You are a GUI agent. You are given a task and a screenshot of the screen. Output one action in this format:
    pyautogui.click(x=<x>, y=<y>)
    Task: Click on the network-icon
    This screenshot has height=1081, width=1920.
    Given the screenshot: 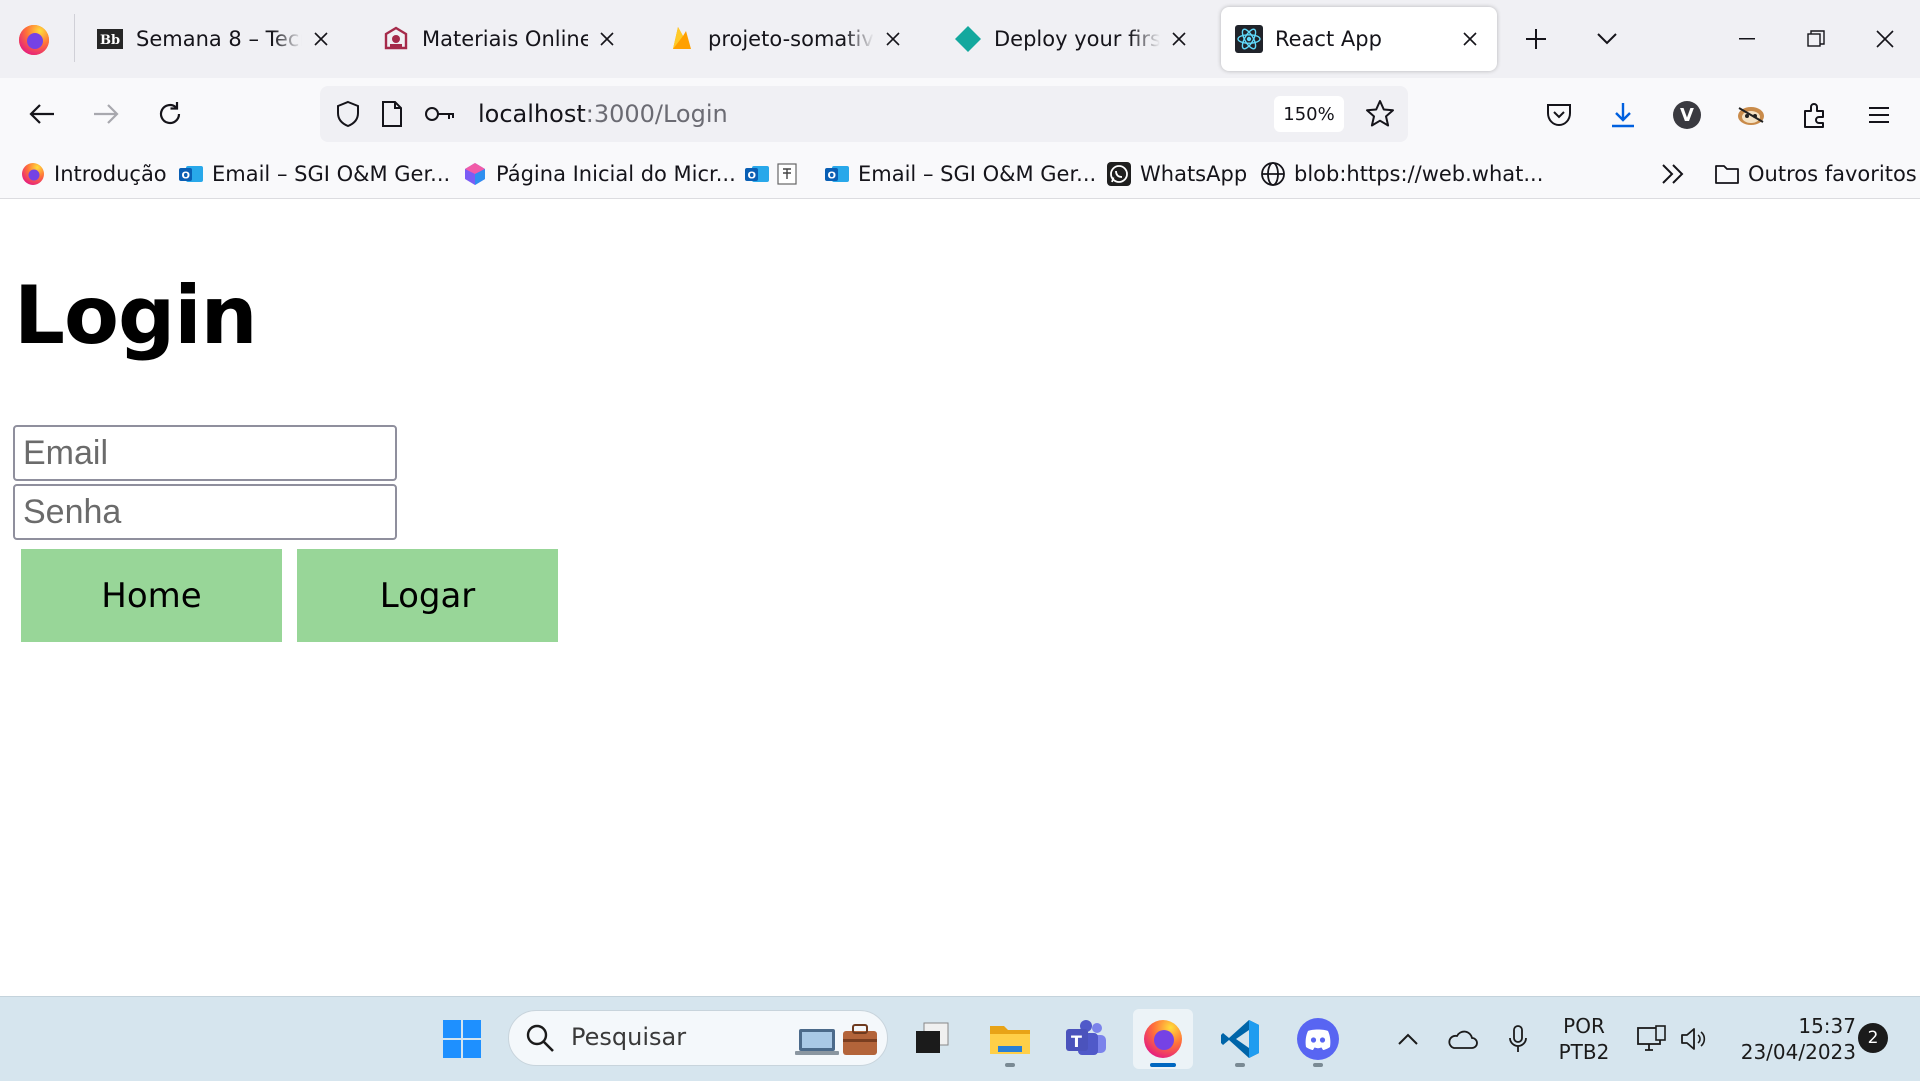 What is the action you would take?
    pyautogui.click(x=1652, y=1039)
    